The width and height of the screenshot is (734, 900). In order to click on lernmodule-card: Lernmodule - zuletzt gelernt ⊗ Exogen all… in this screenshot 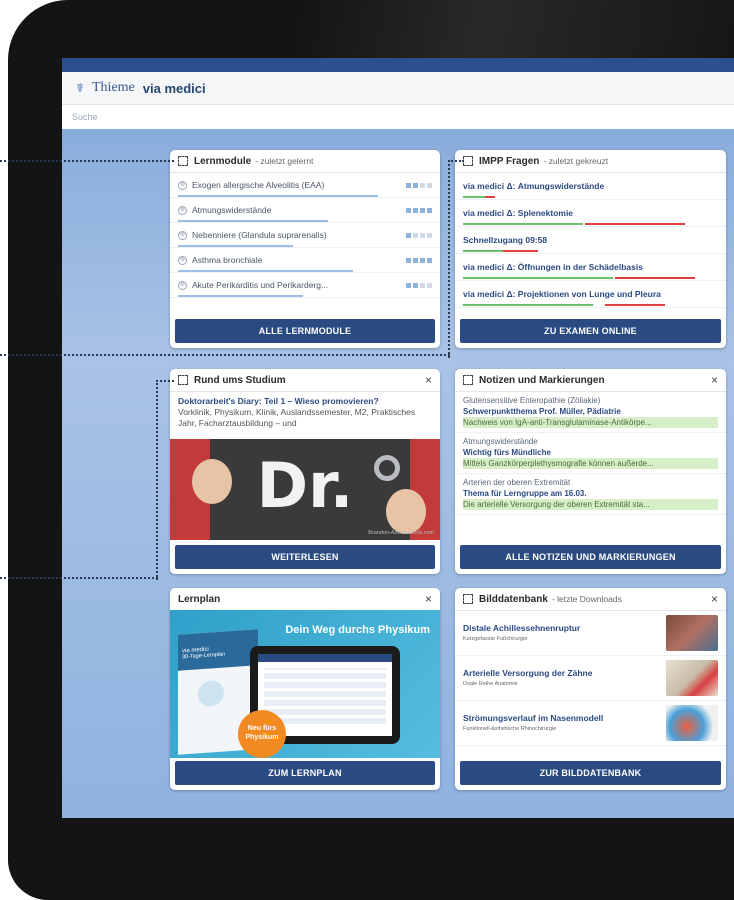, I will do `click(305, 249)`.